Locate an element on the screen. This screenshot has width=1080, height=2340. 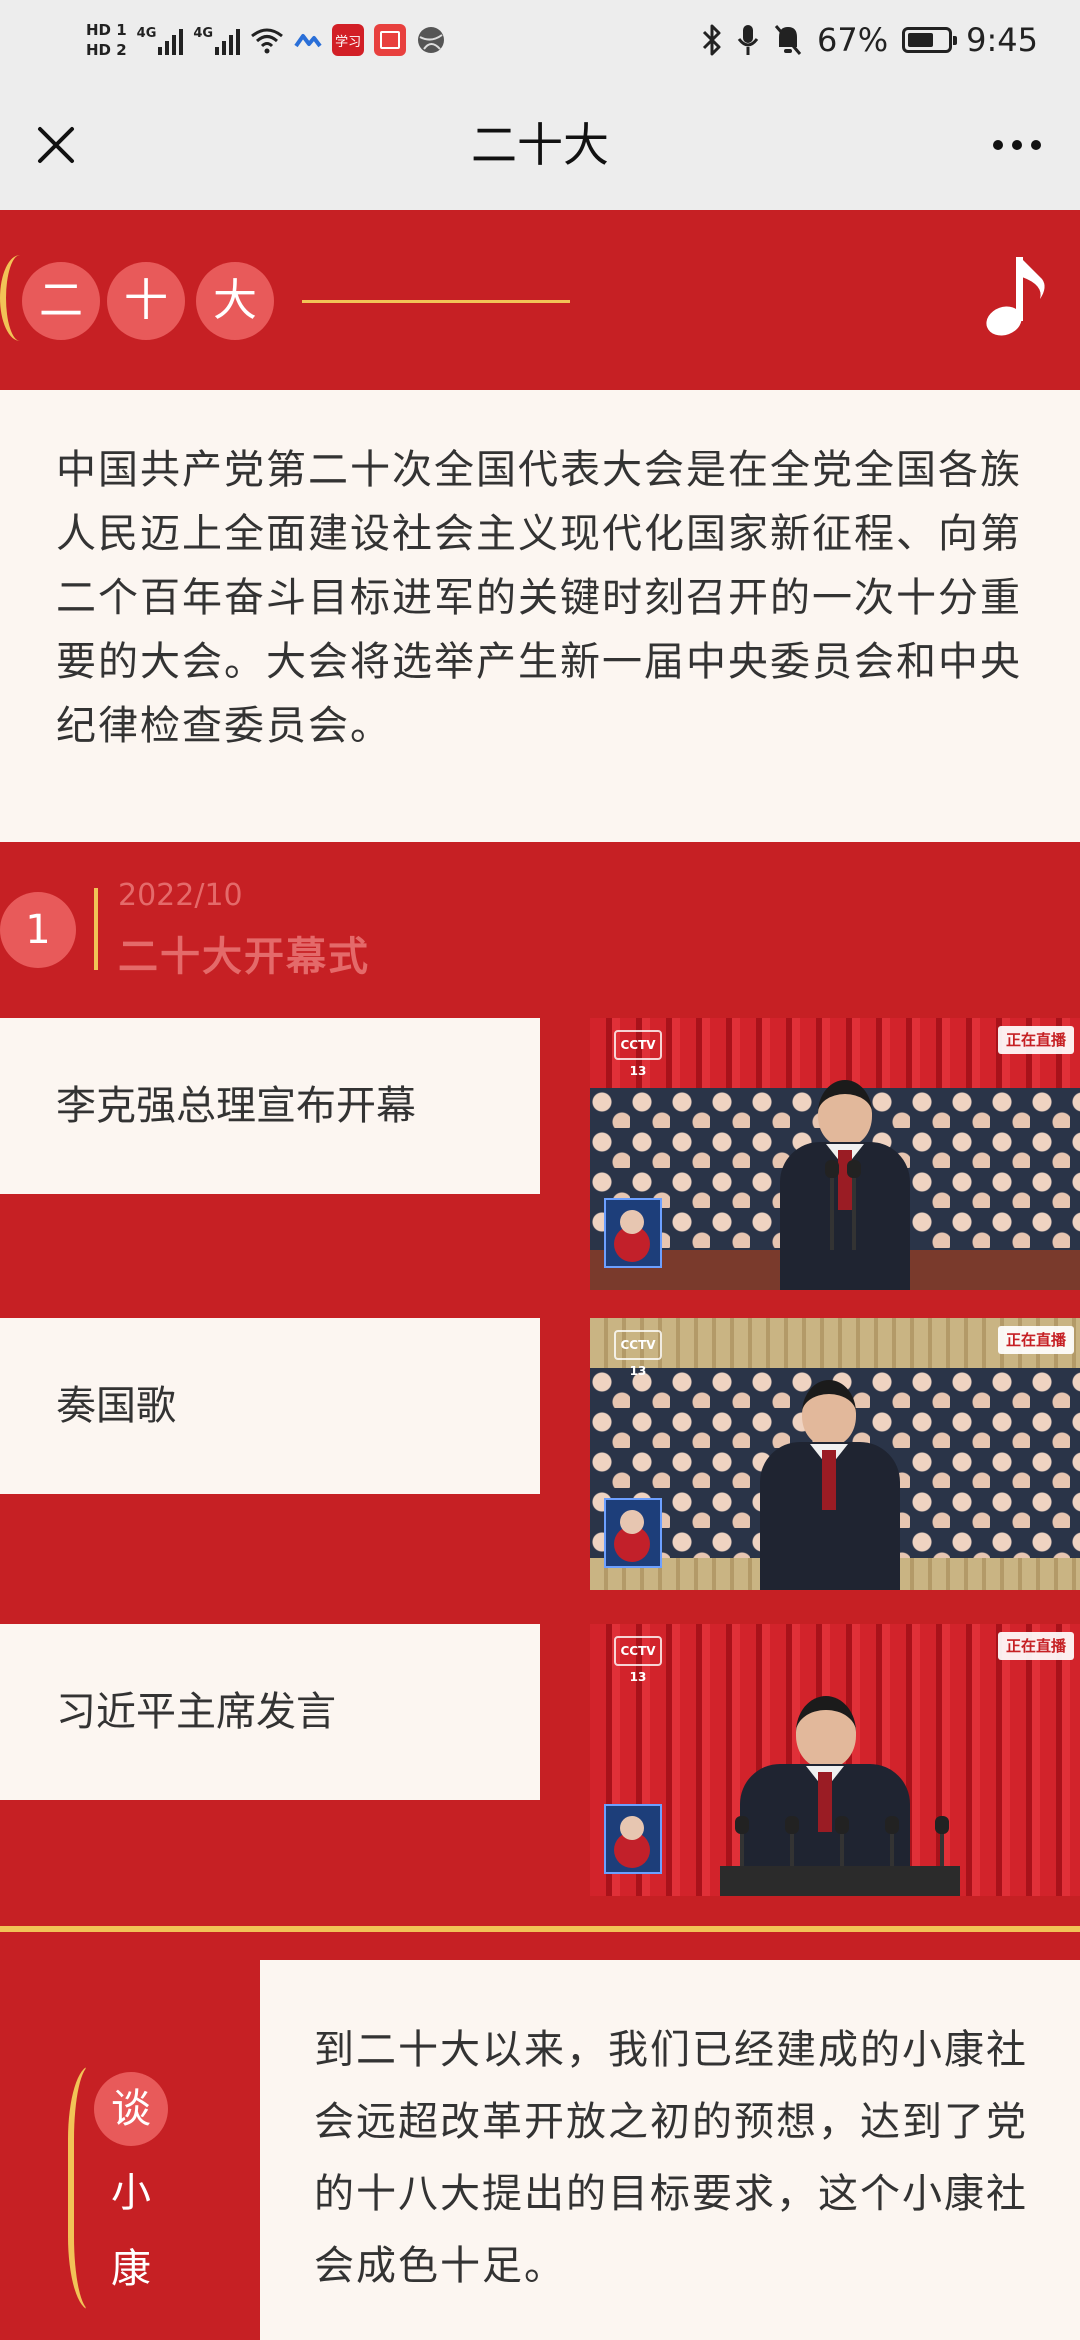
hd1-label: HD 1 is located at coordinates (106, 30).